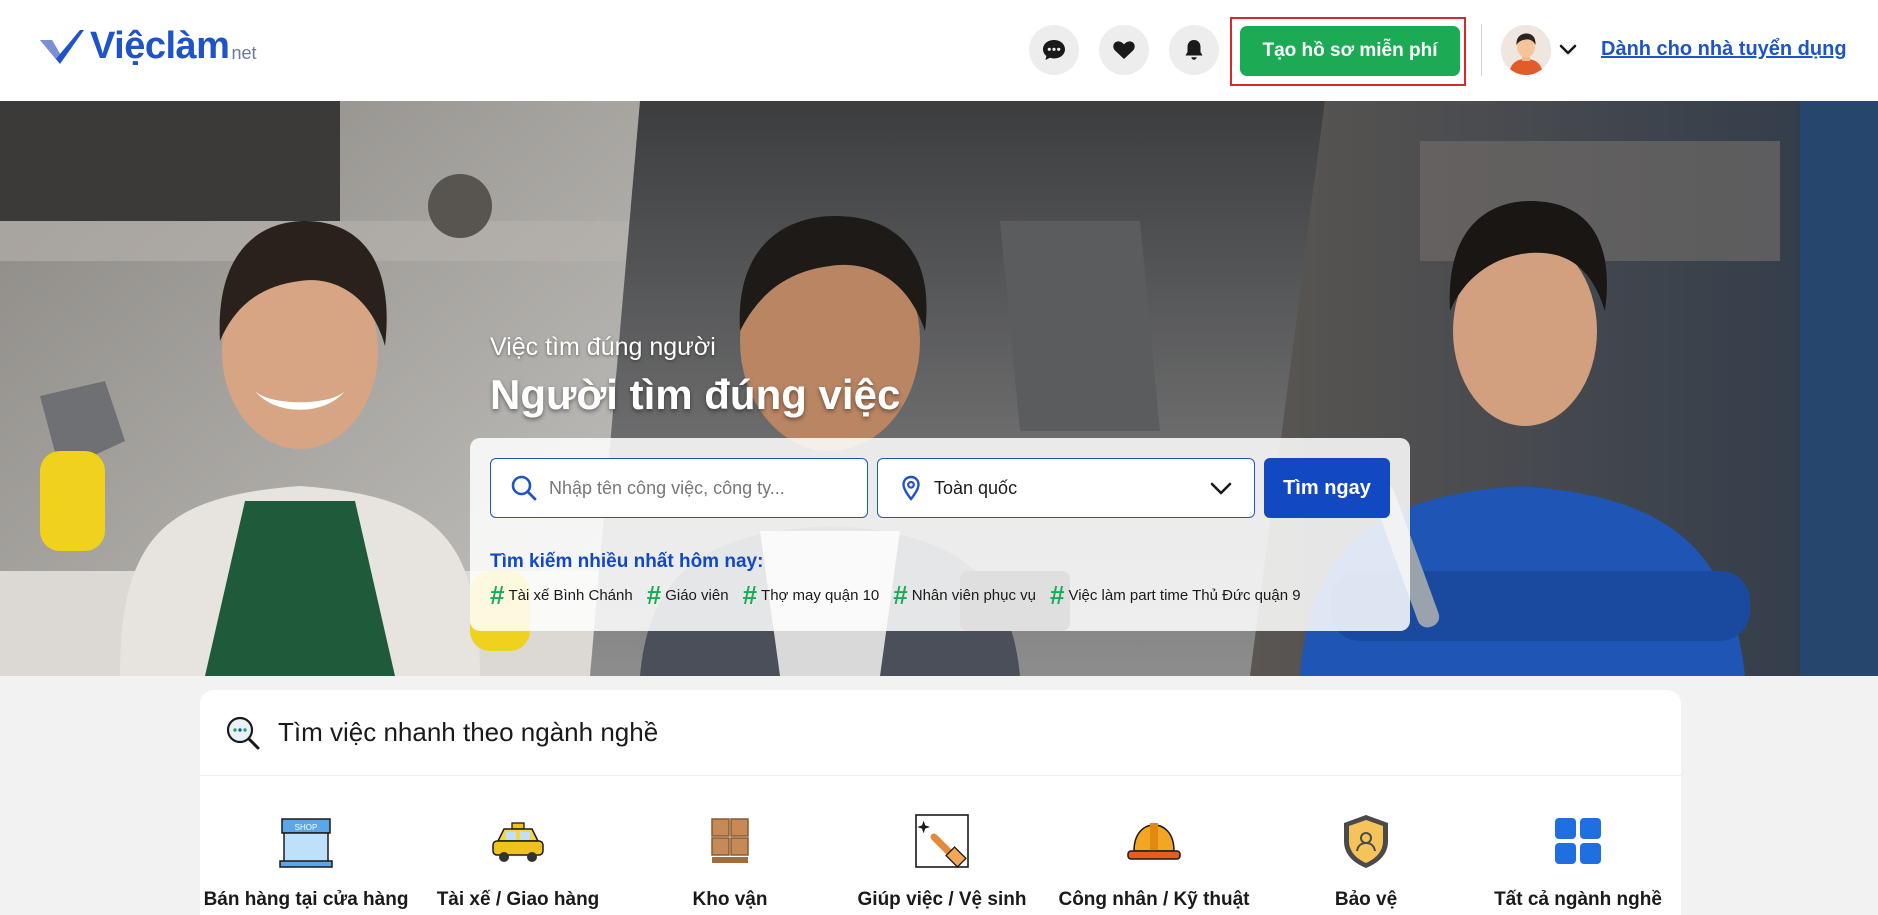 This screenshot has height=915, width=1878. I want to click on category-item-shop: SHOP Bán hàng tại cửa hàng, so click(306, 861).